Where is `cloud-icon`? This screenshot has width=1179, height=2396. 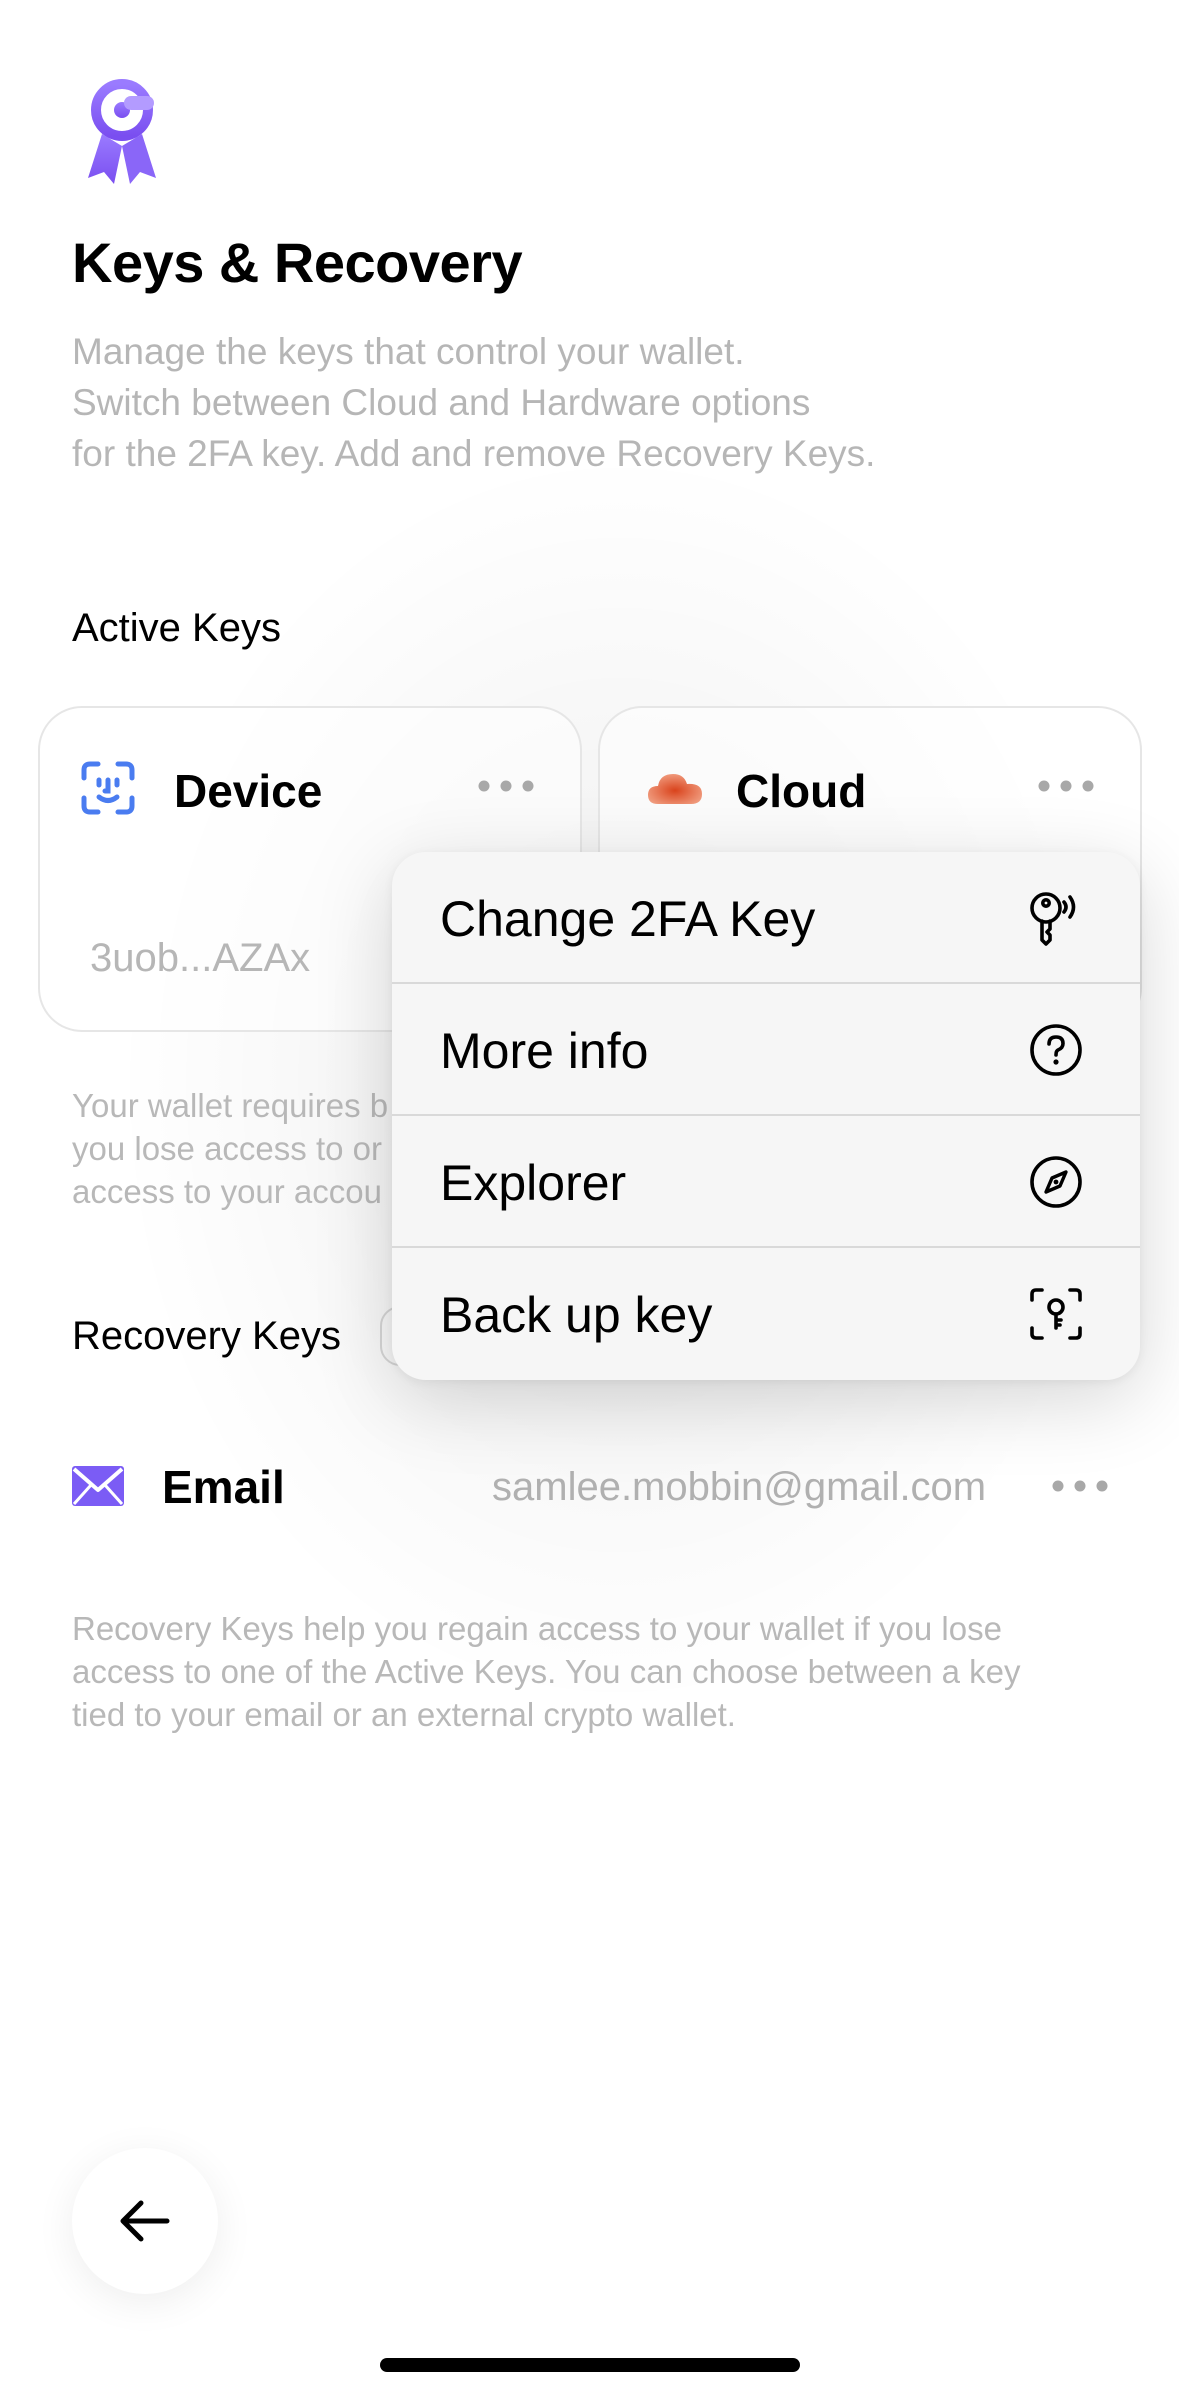 cloud-icon is located at coordinates (675, 789).